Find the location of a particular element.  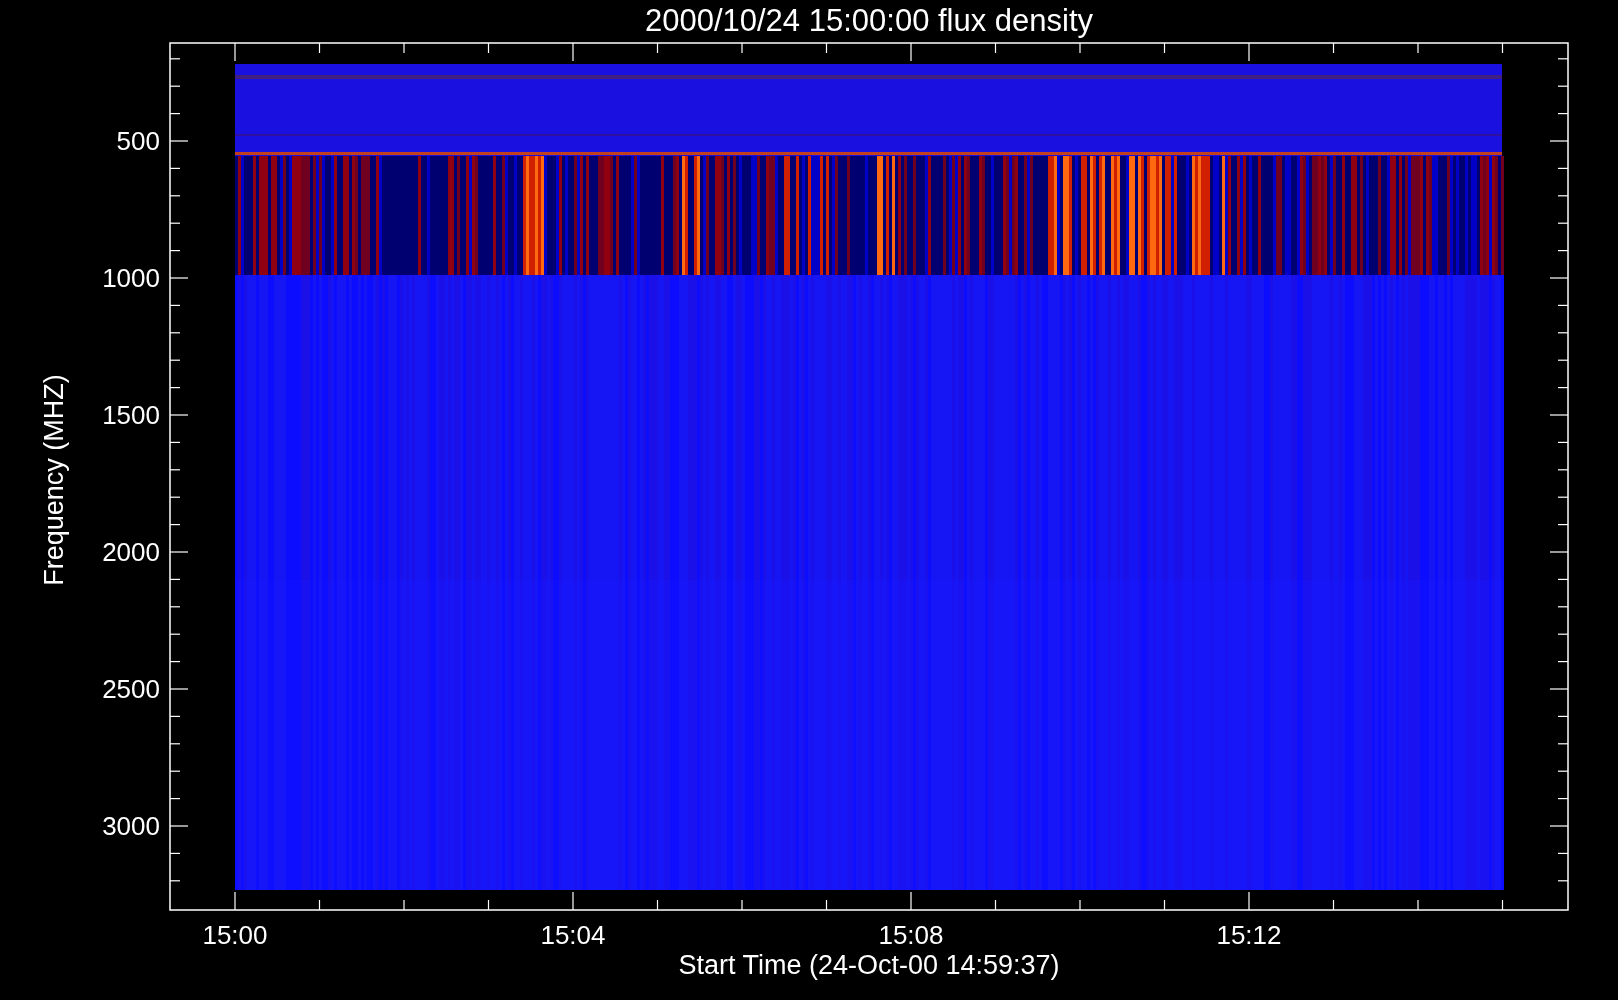

y-tick-label: 1000 is located at coordinates (131, 278).